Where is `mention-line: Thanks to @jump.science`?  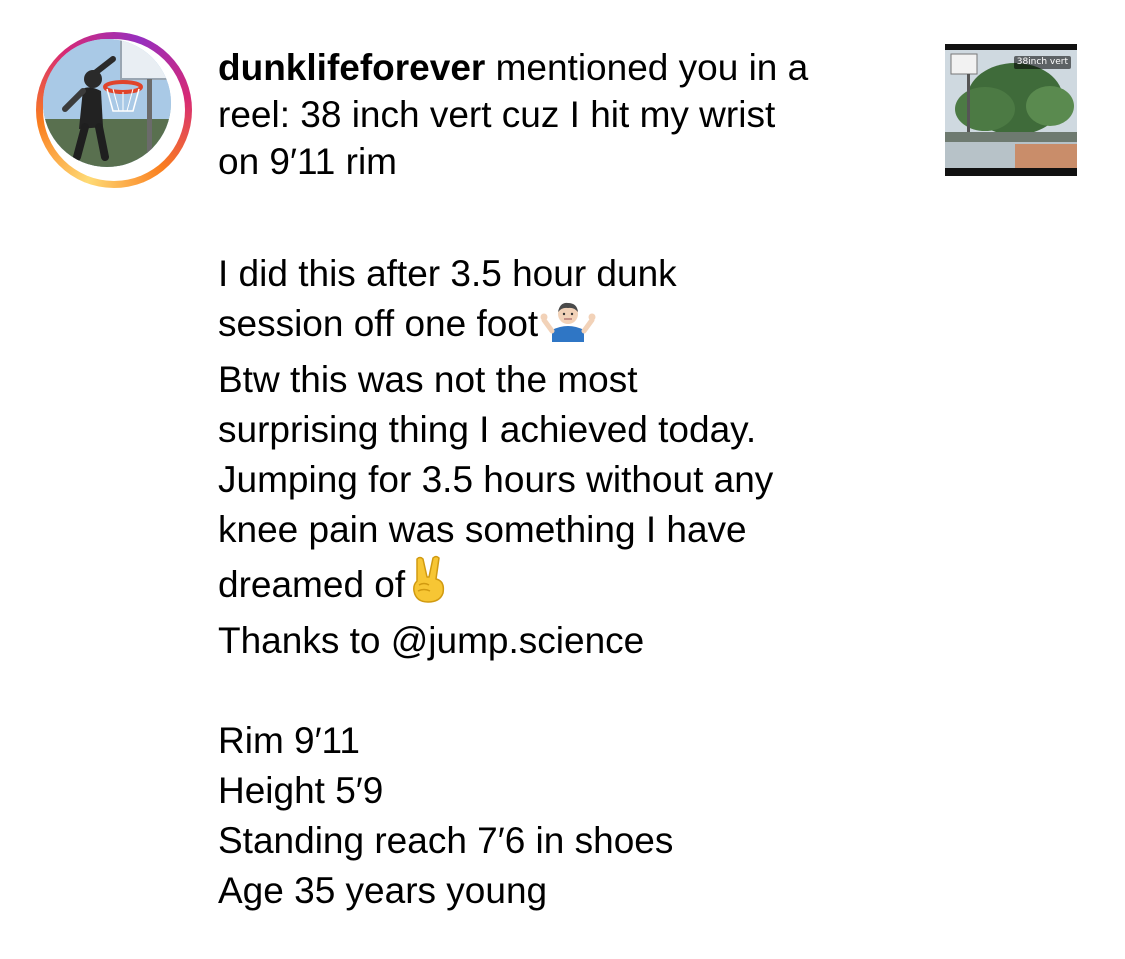
mention-line: Thanks to @jump.science is located at coordinates (648, 641).